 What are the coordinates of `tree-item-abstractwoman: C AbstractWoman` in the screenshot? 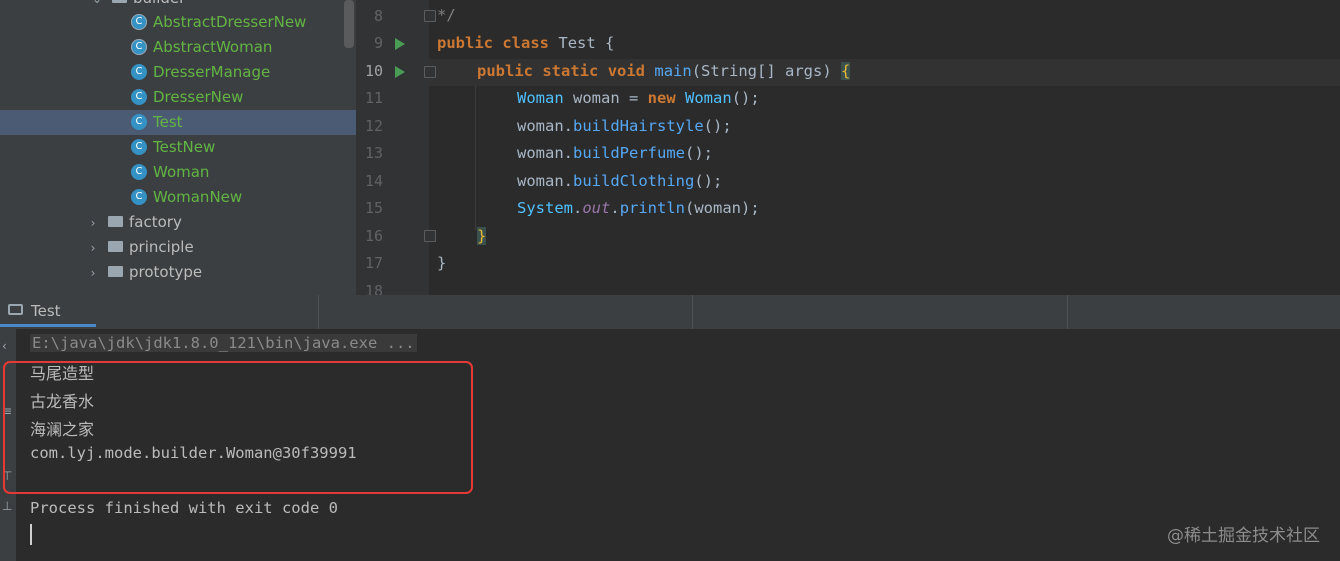 It's located at (201, 47).